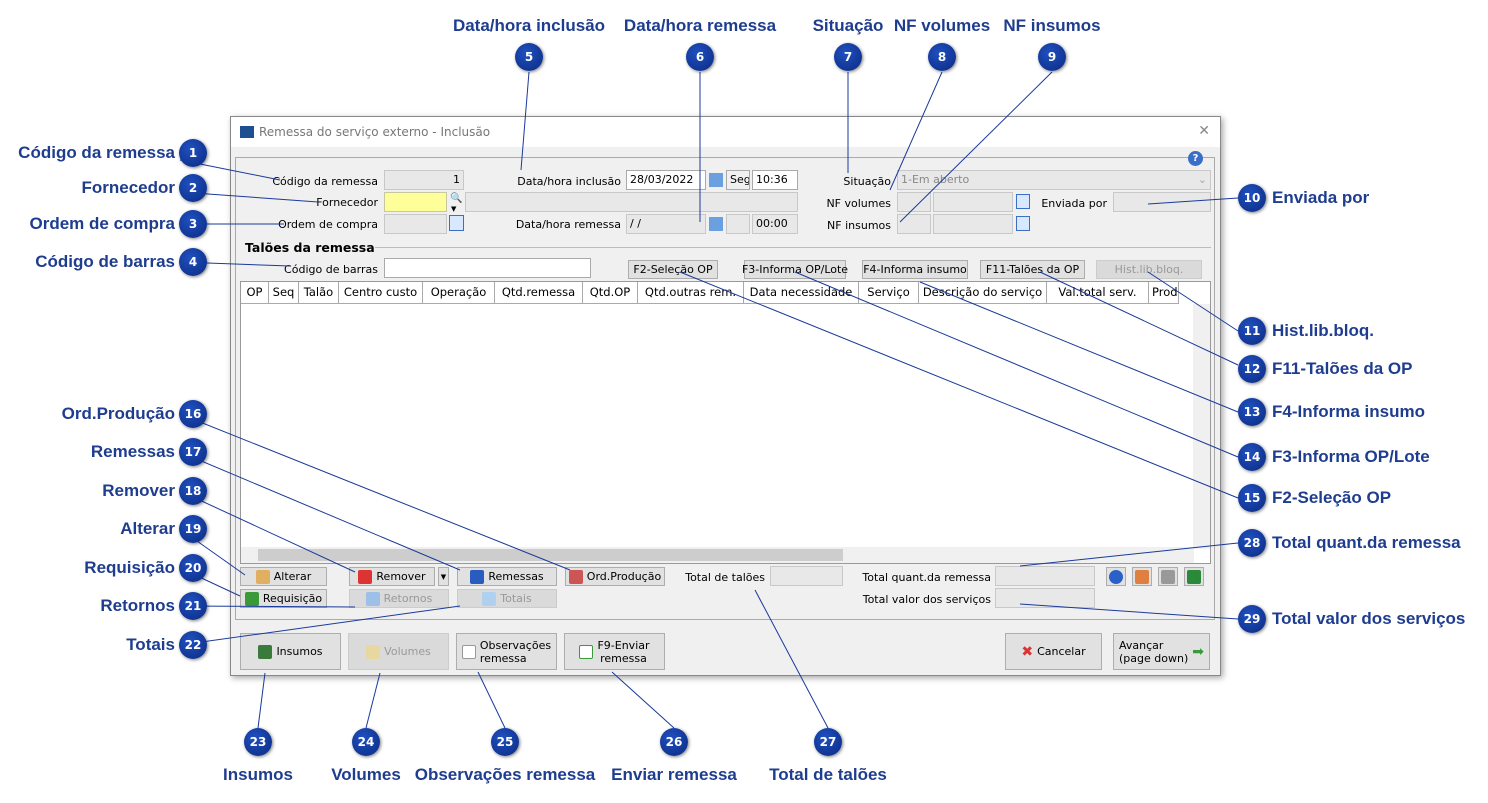 The height and width of the screenshot is (803, 1488). What do you see at coordinates (150, 644) in the screenshot?
I see `callout-label: Totais` at bounding box center [150, 644].